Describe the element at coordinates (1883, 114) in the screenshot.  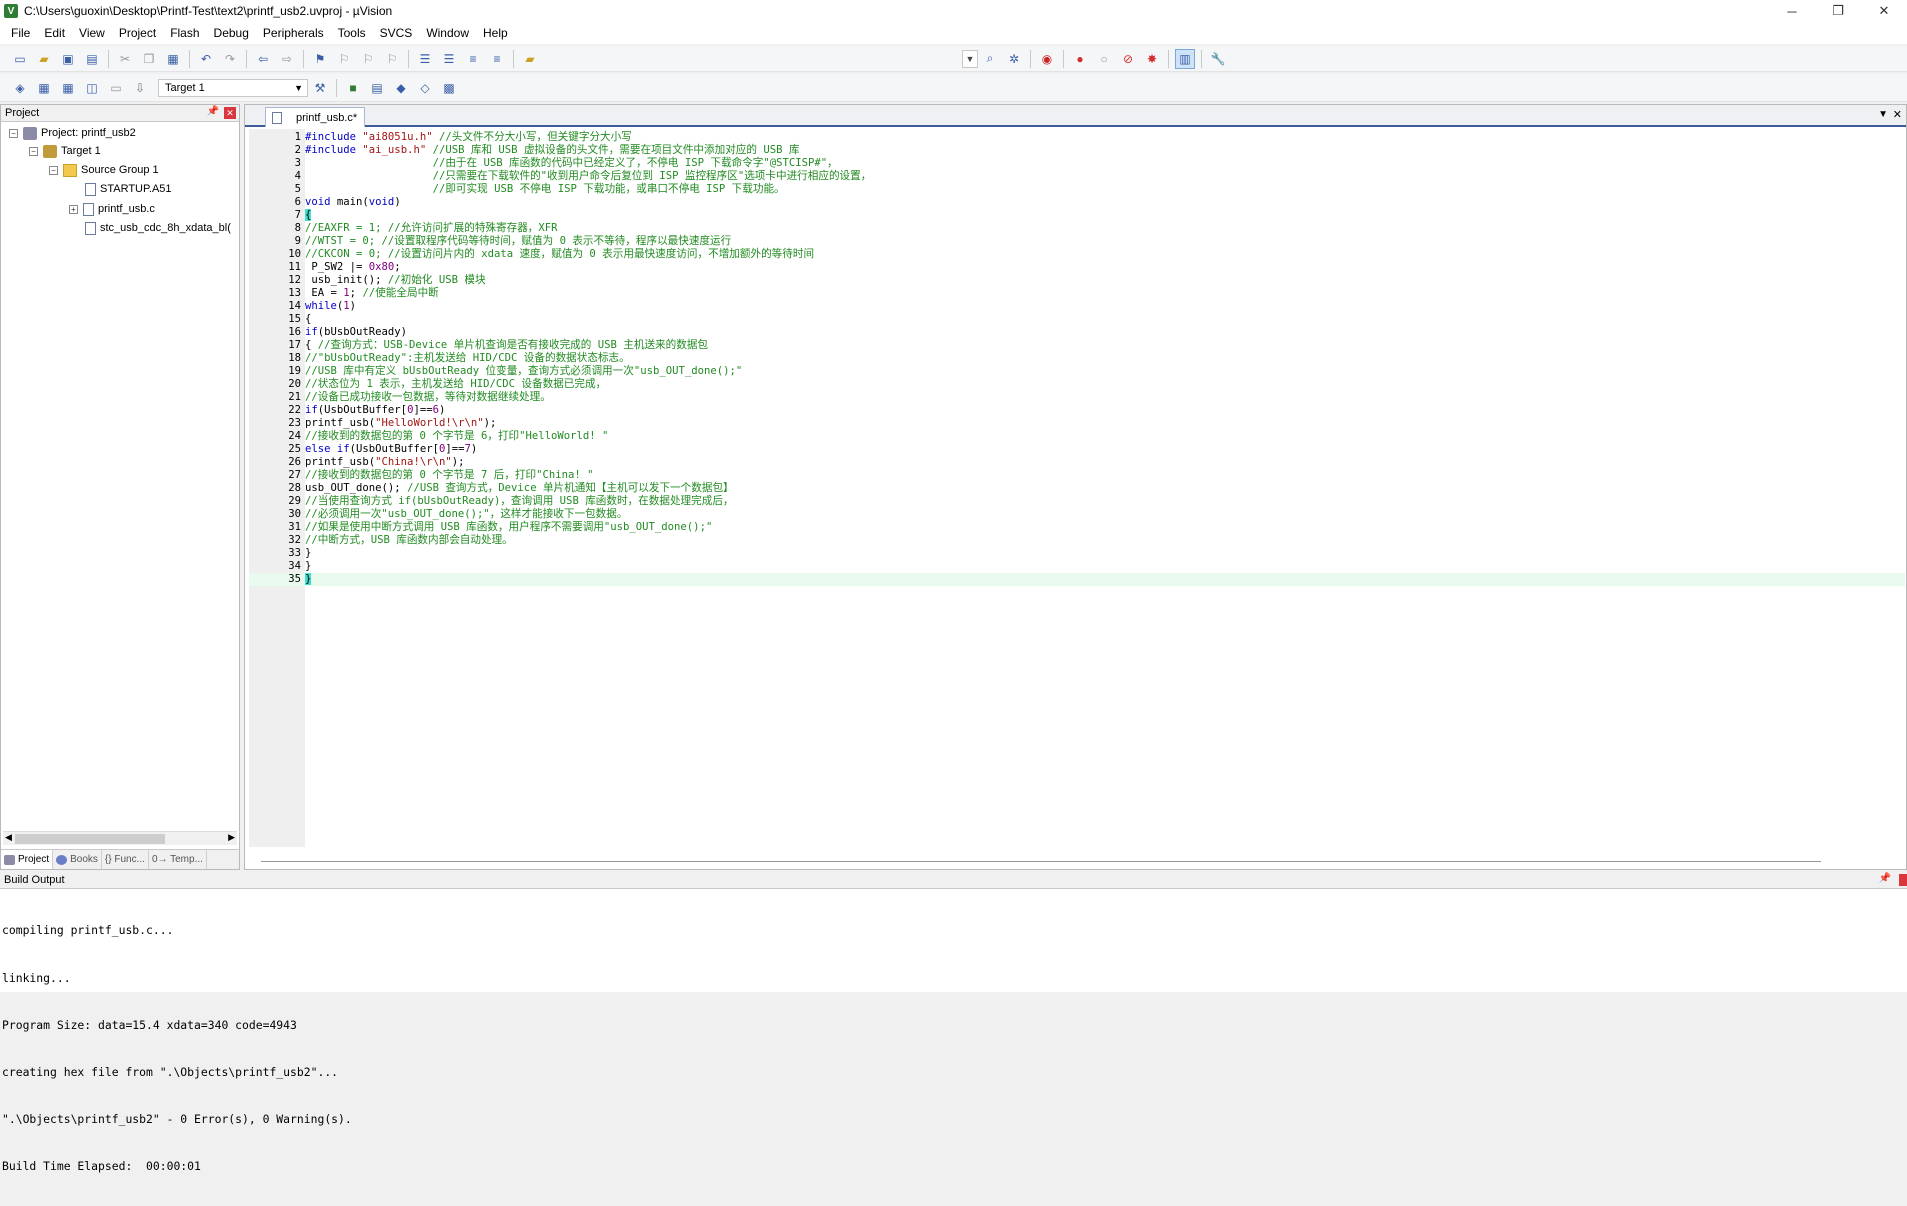
I see `tab-list-icon: ▼` at that location.